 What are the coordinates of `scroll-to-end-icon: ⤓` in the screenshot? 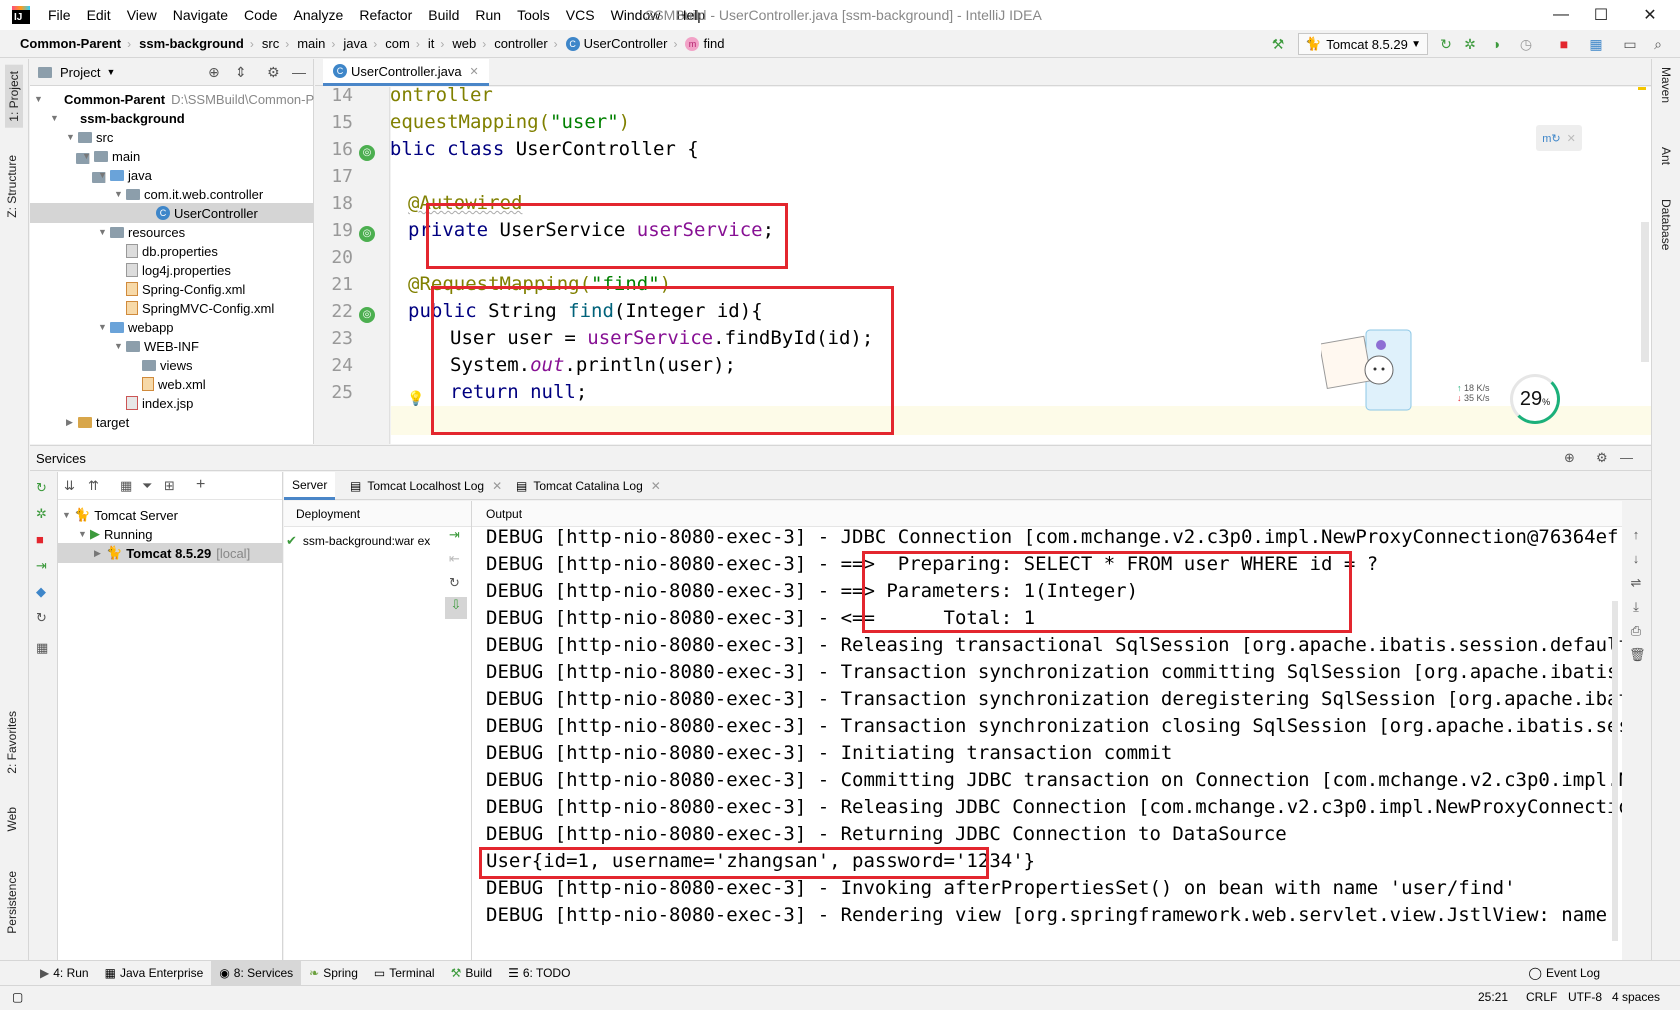 It's located at (1636, 607).